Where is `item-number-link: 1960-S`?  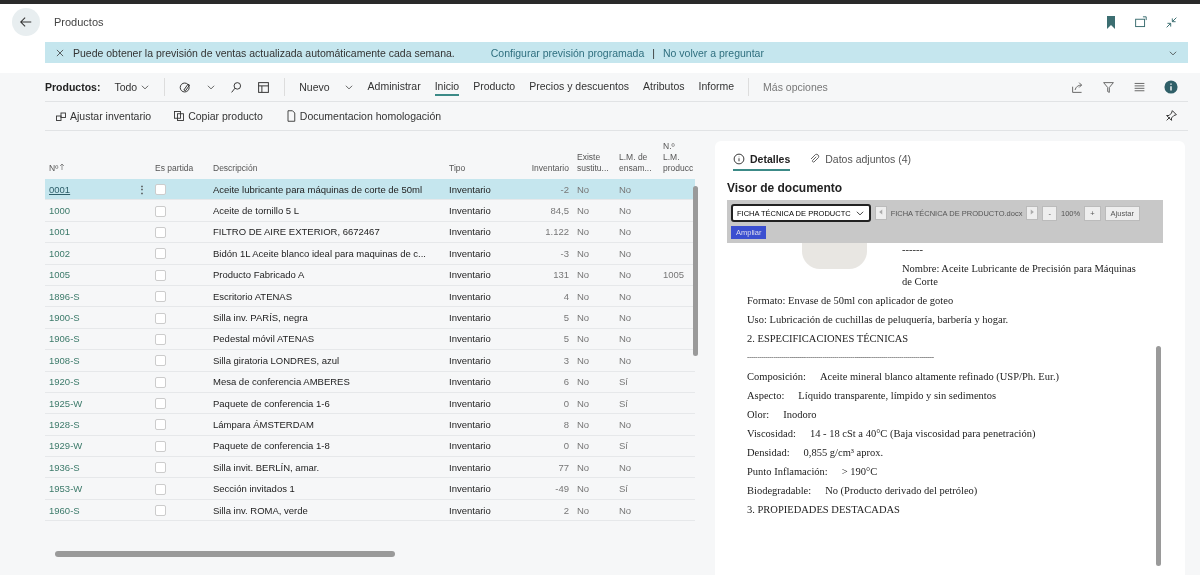 item-number-link: 1960-S is located at coordinates (64, 510).